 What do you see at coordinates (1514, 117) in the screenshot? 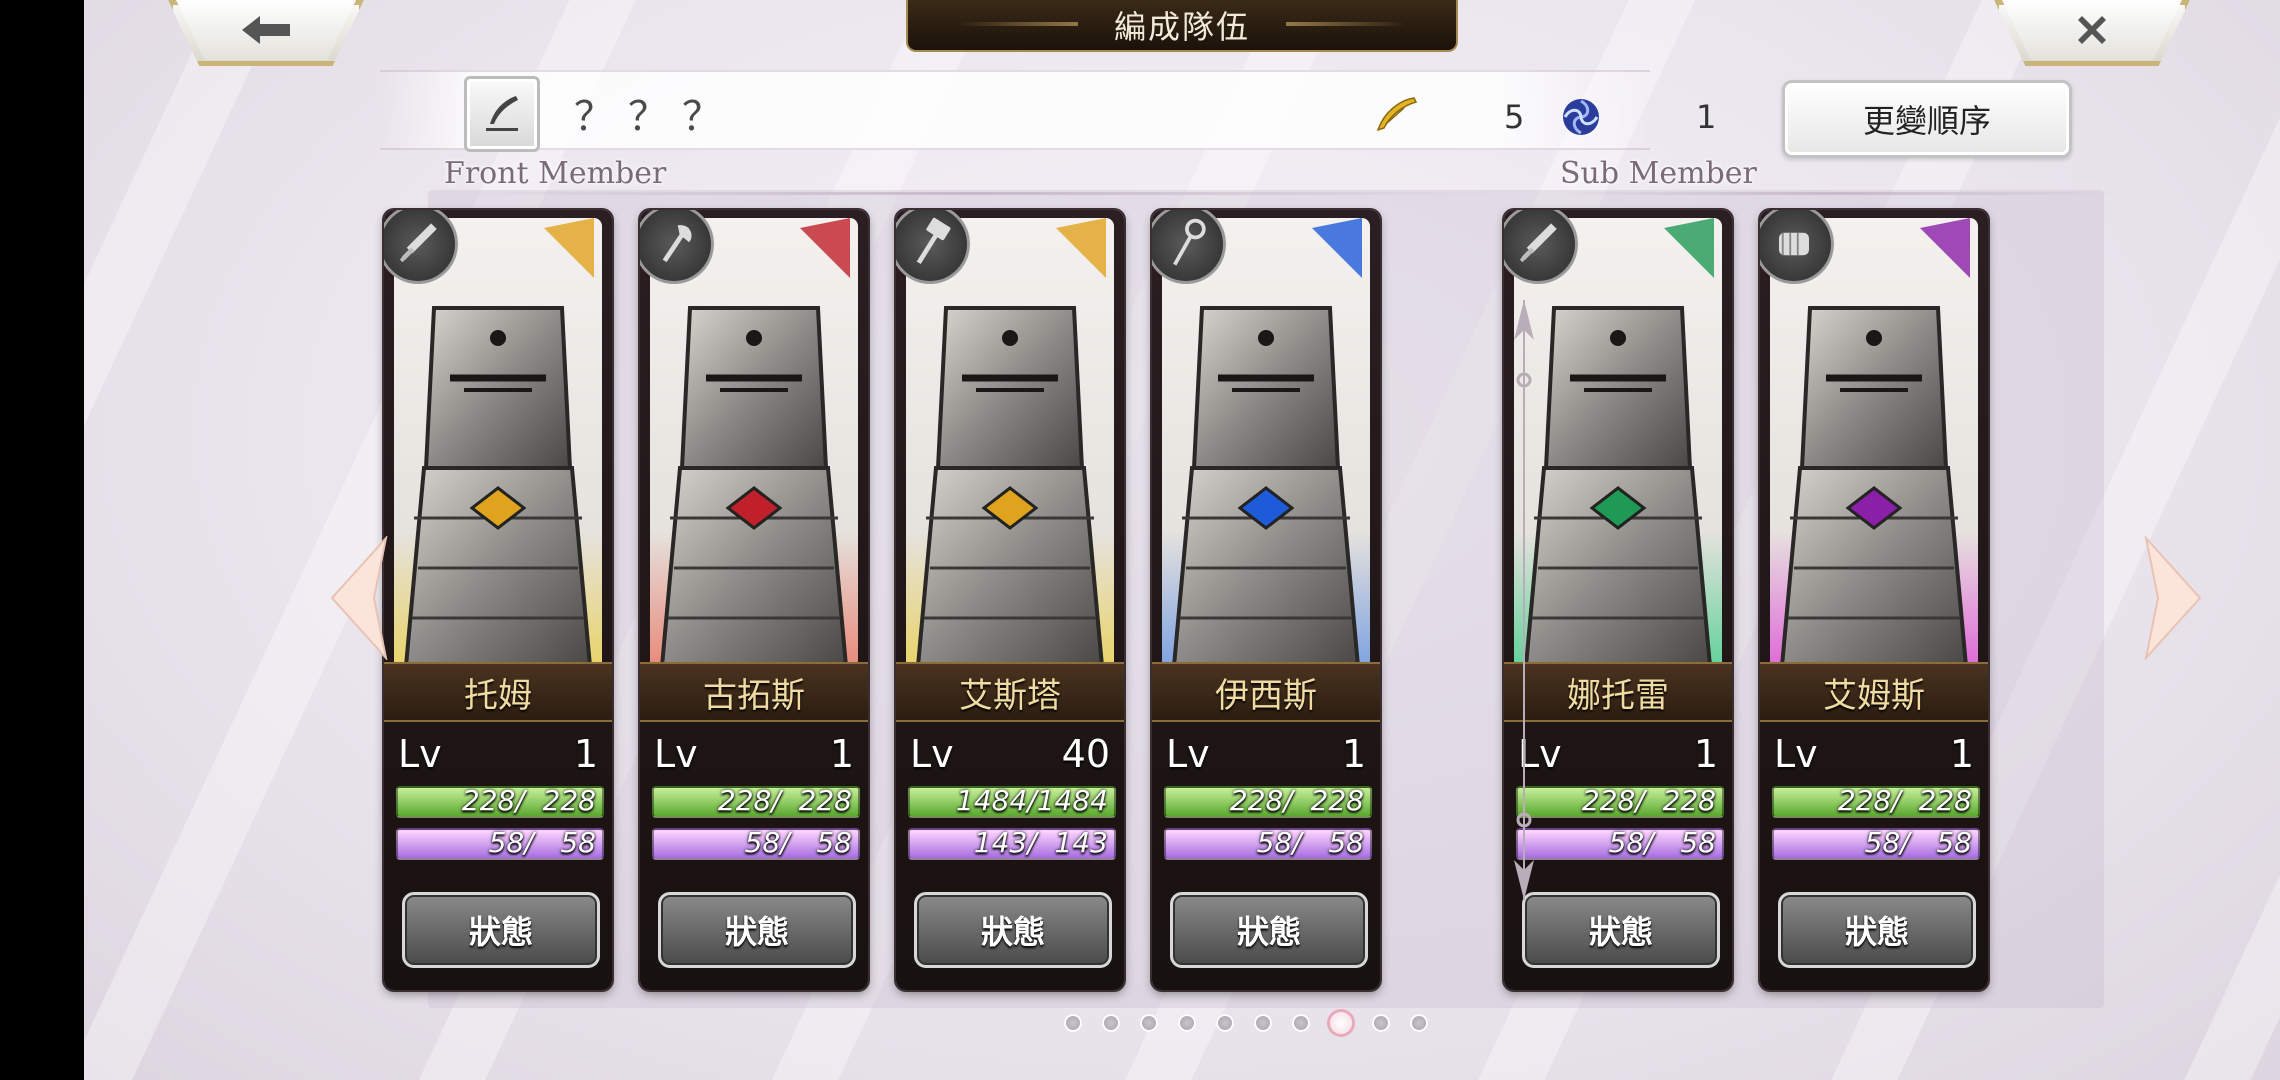
I see `feather-count: 5` at bounding box center [1514, 117].